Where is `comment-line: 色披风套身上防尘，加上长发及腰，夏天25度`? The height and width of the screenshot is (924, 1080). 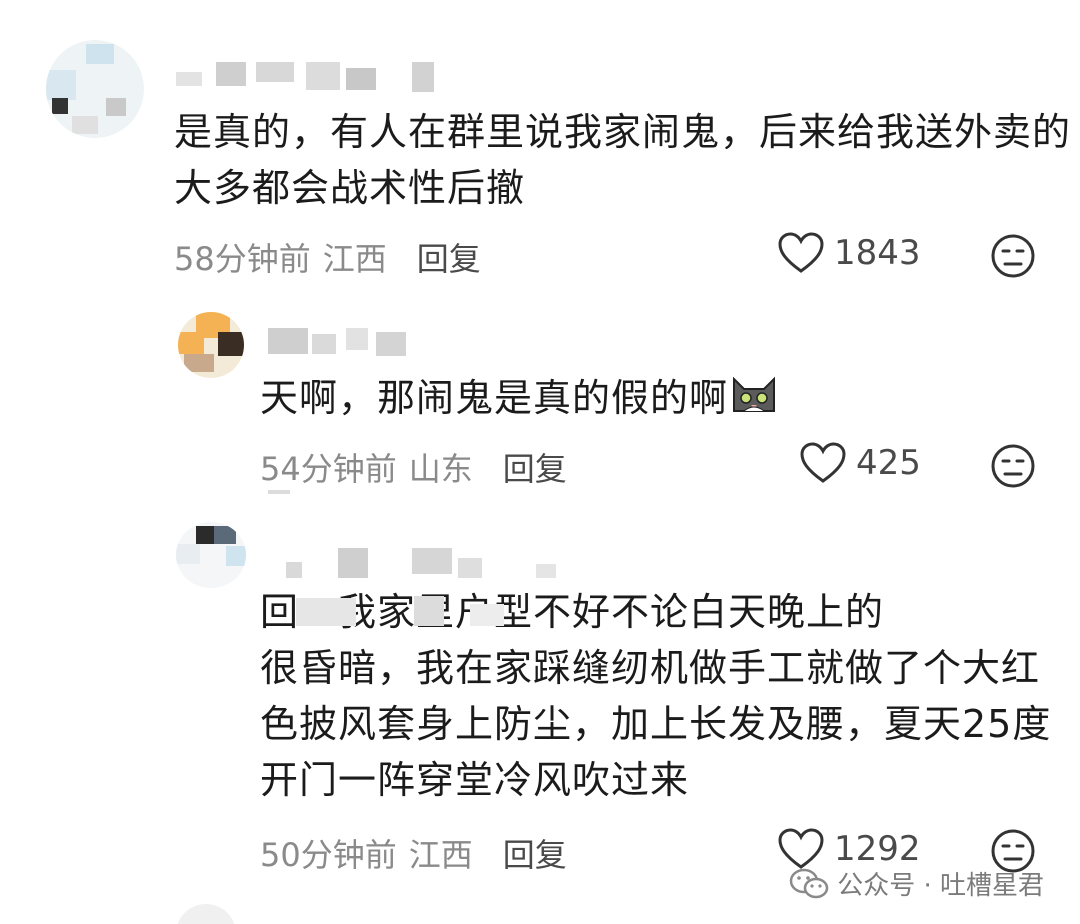 comment-line: 色披风套身上防尘，加上长发及腰，夏天25度 is located at coordinates (656, 724).